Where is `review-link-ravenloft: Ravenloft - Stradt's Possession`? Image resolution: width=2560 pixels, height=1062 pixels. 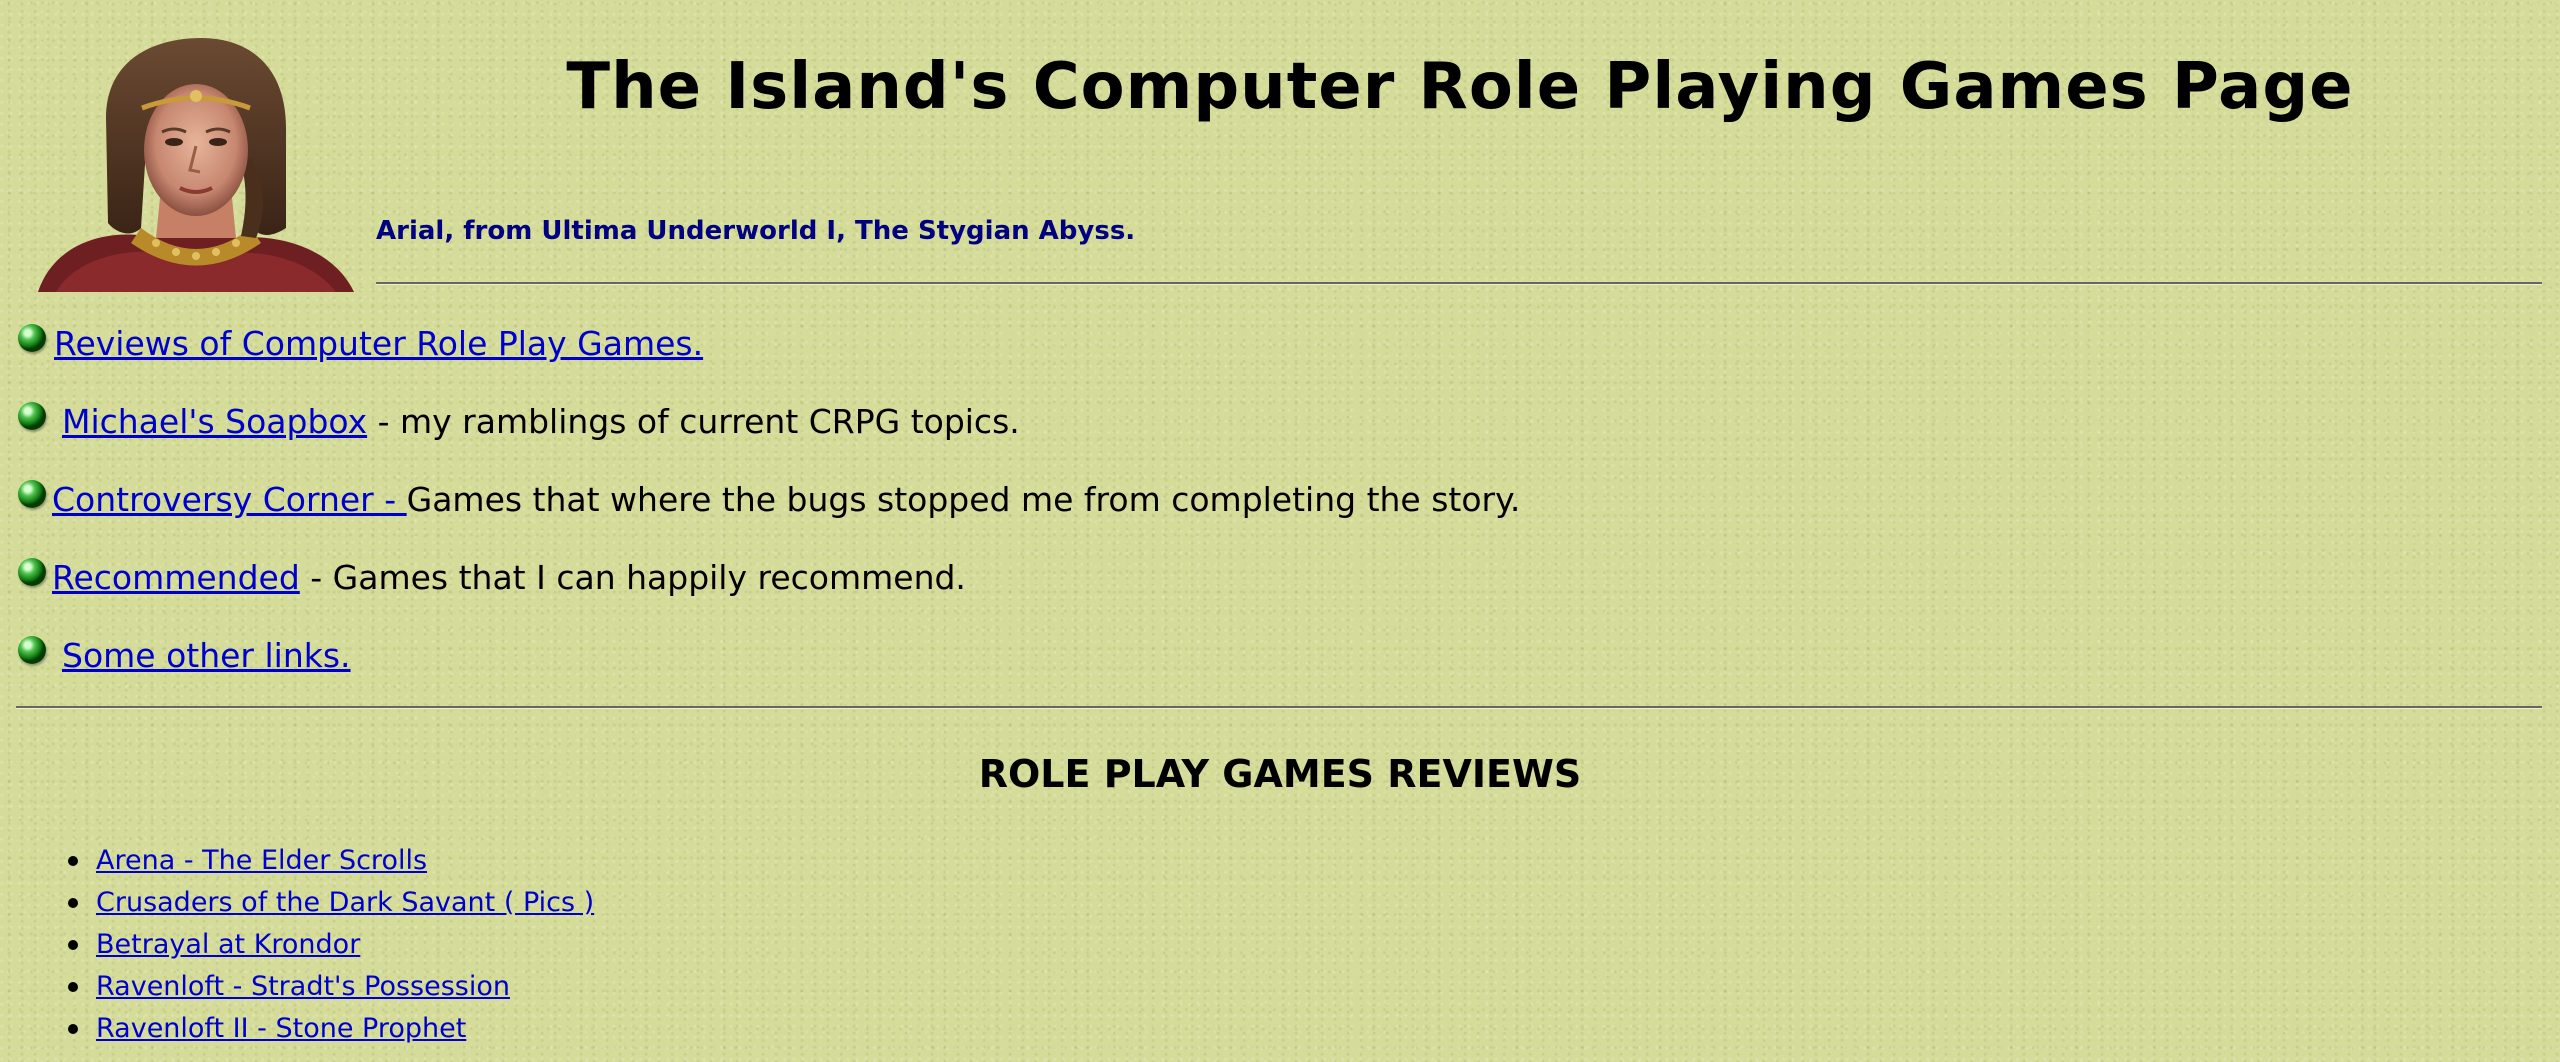 review-link-ravenloft: Ravenloft - Stradt's Possession is located at coordinates (303, 986).